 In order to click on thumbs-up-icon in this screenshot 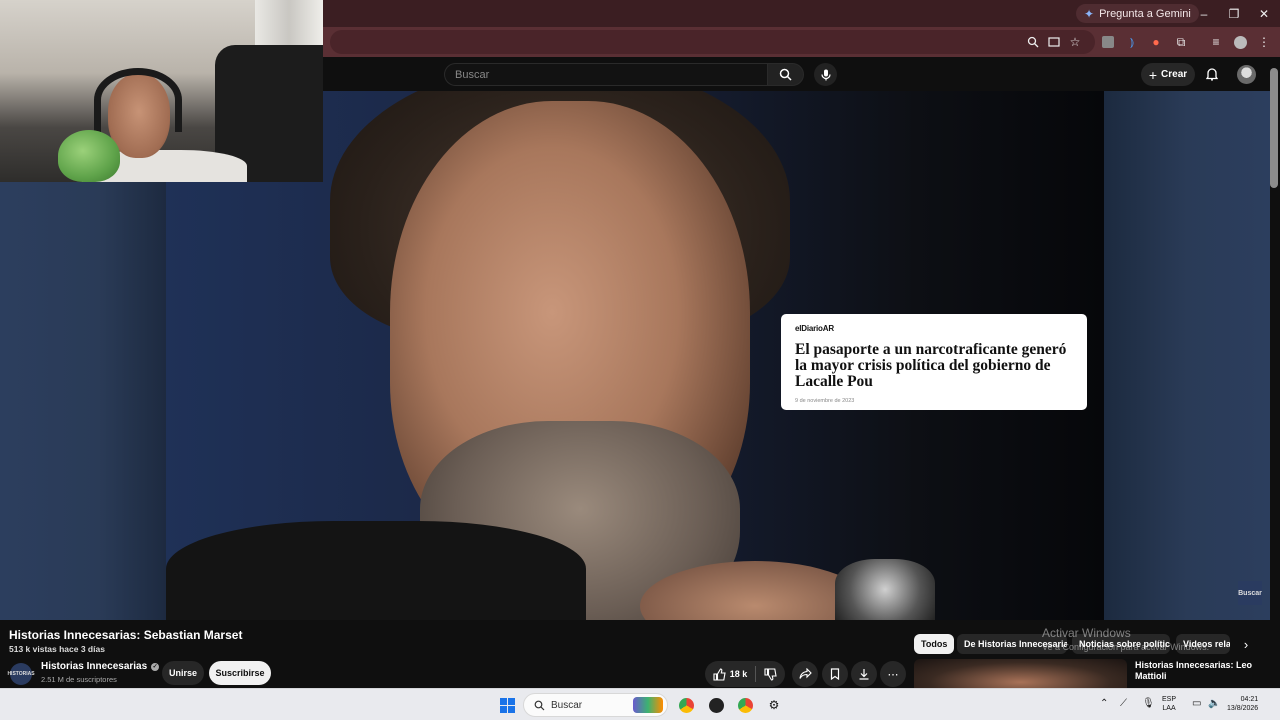, I will do `click(719, 674)`.